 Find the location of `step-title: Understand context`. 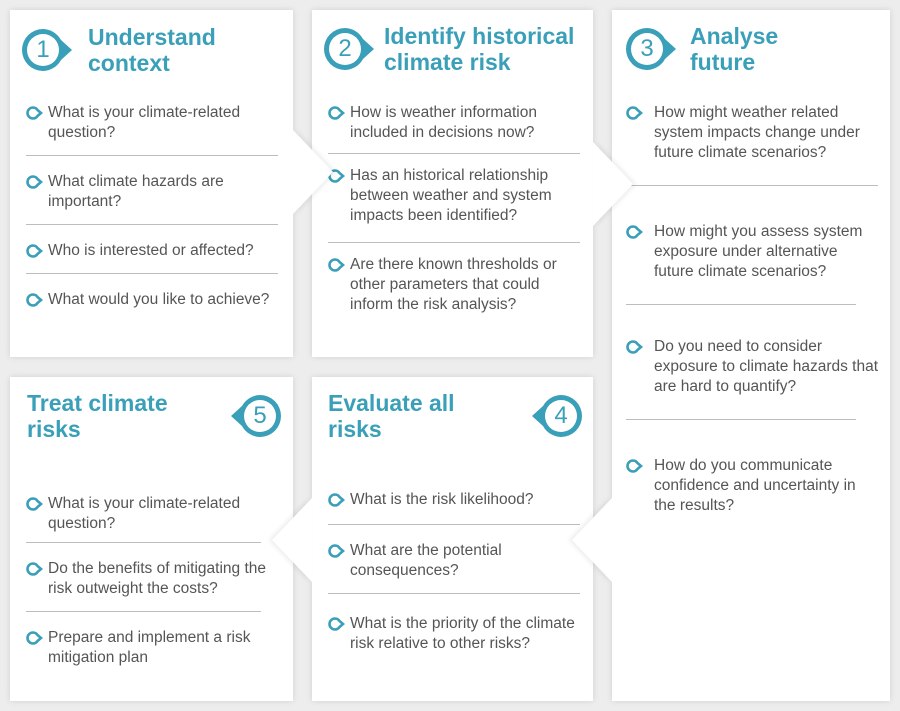

step-title: Understand context is located at coordinates (152, 50).